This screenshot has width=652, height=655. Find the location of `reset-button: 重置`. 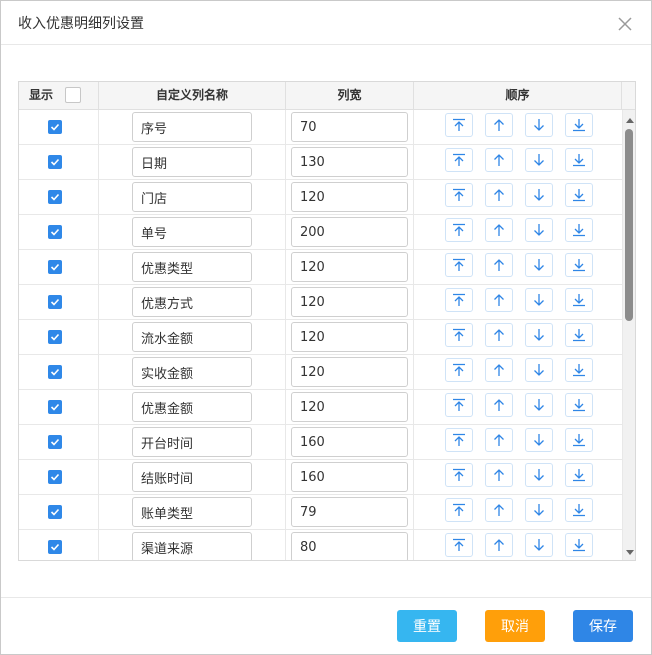

reset-button: 重置 is located at coordinates (427, 626).